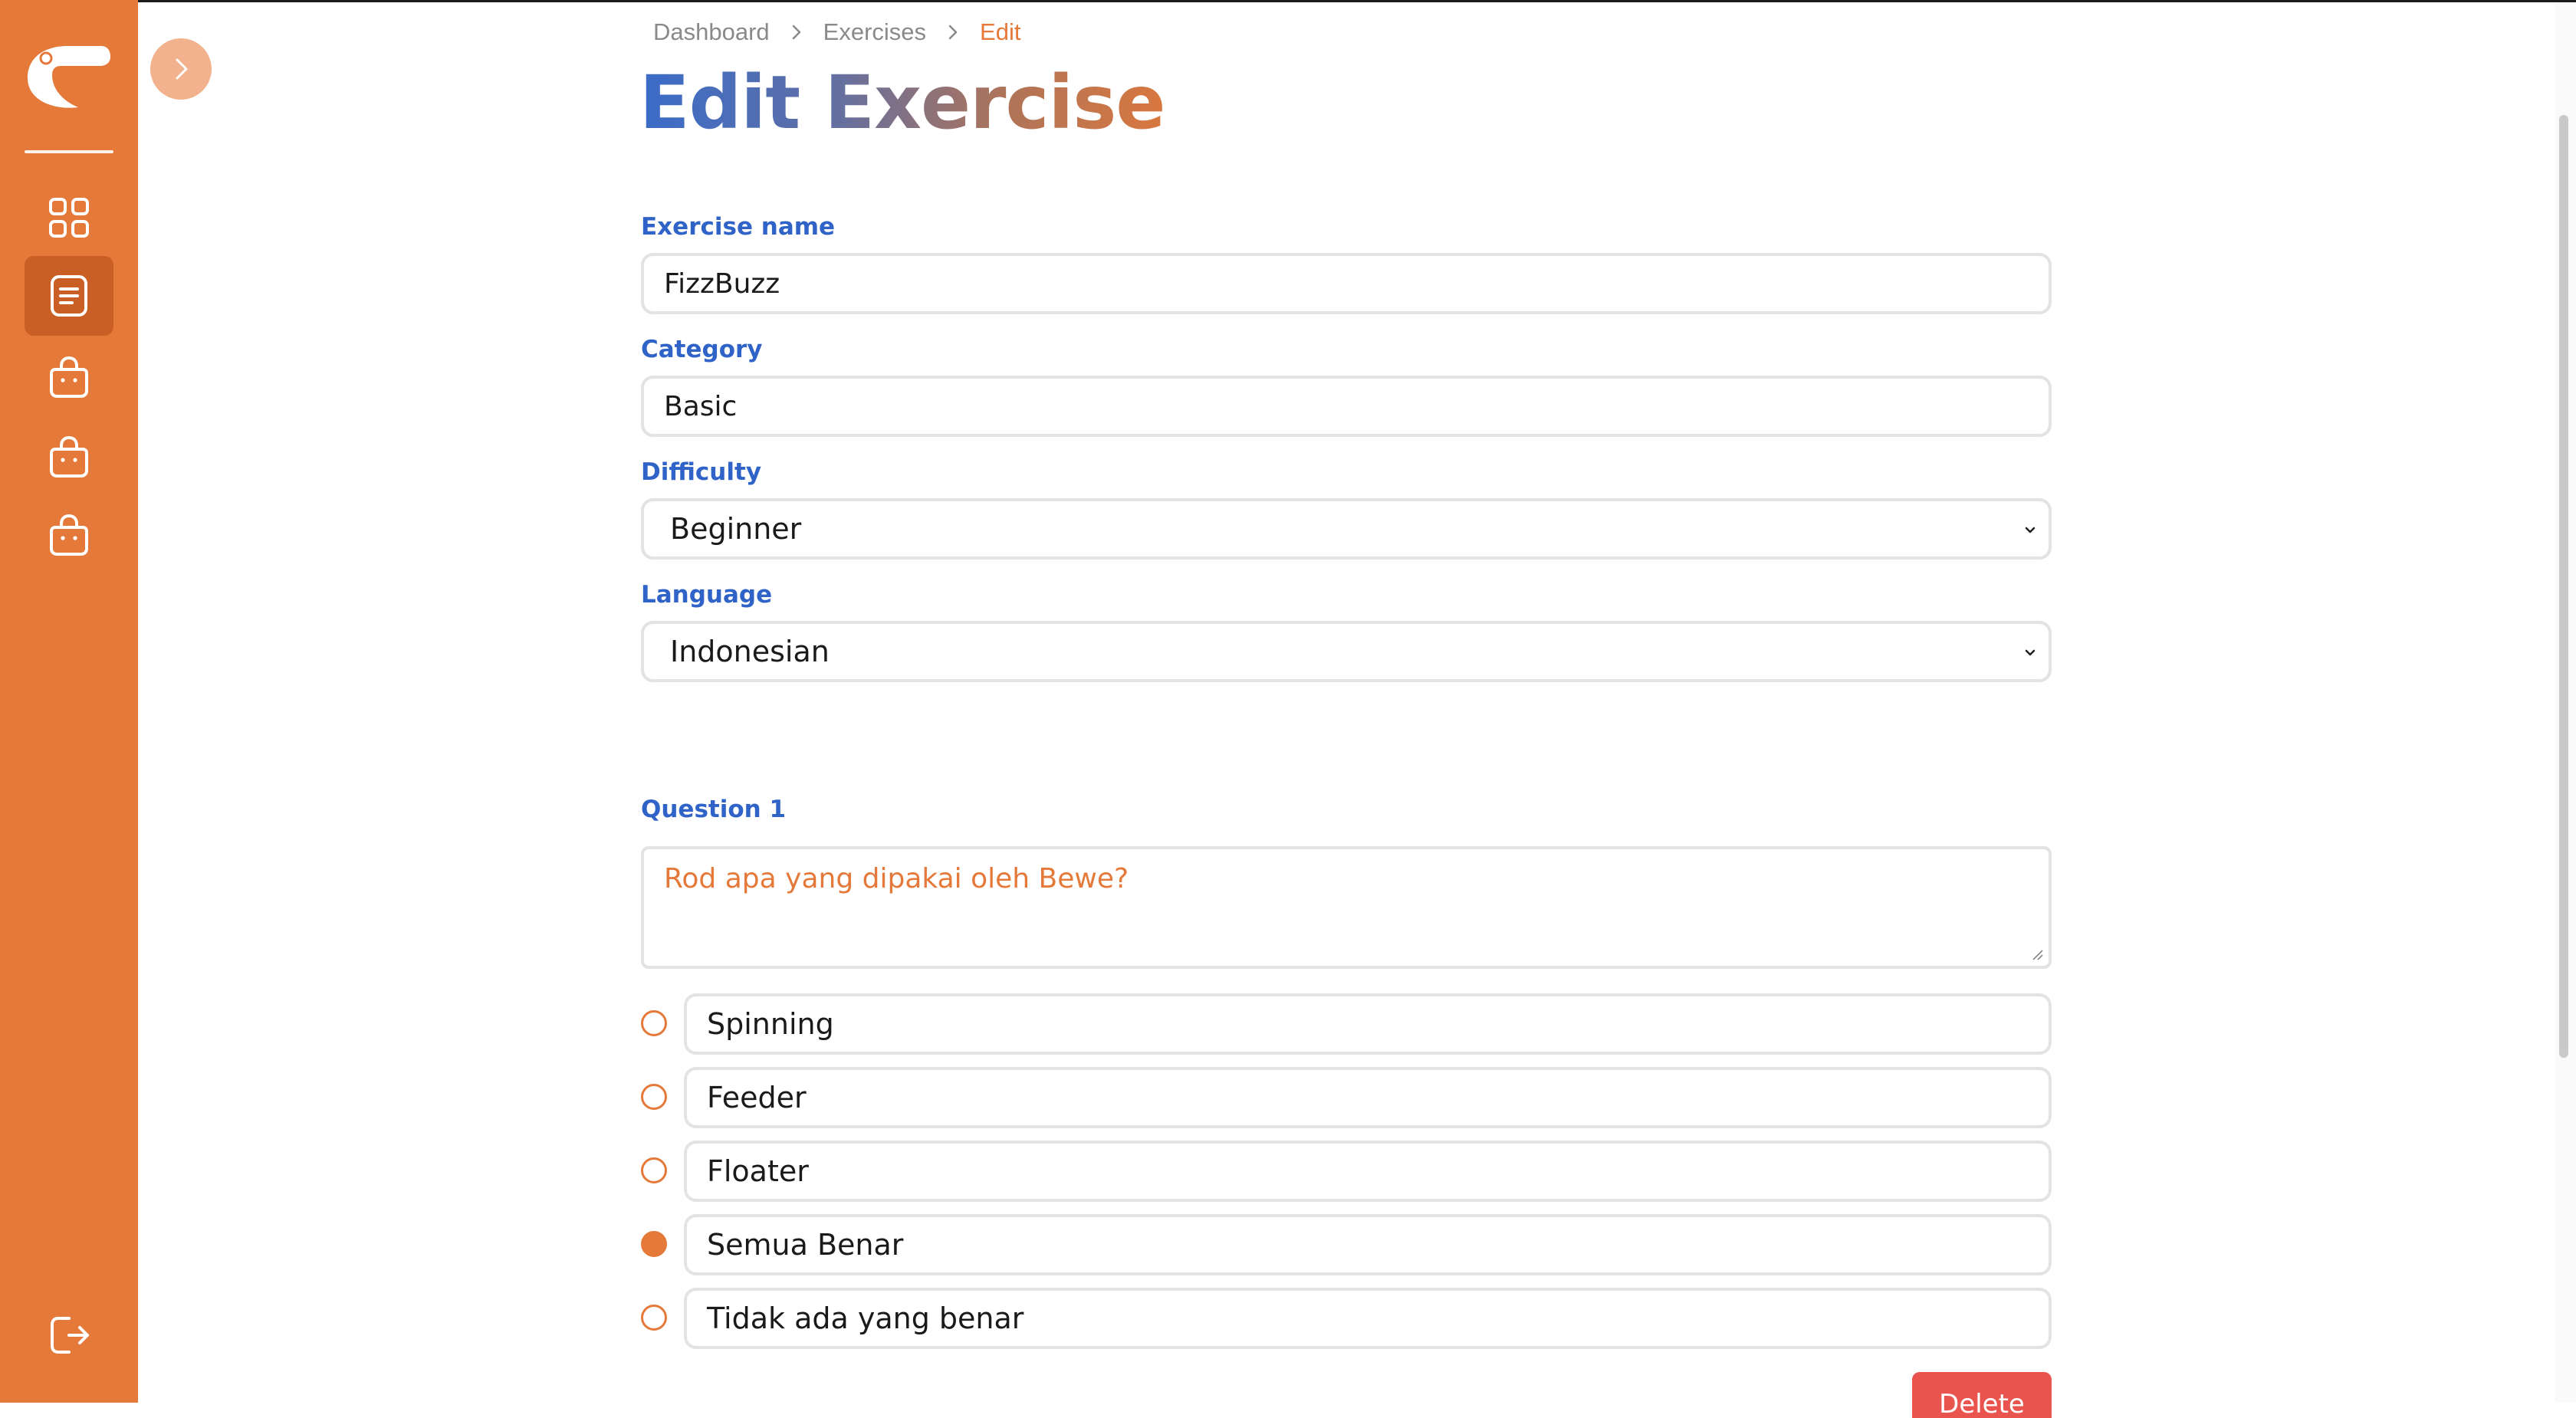  What do you see at coordinates (736, 529) in the screenshot?
I see `difficulty-value: Beginner` at bounding box center [736, 529].